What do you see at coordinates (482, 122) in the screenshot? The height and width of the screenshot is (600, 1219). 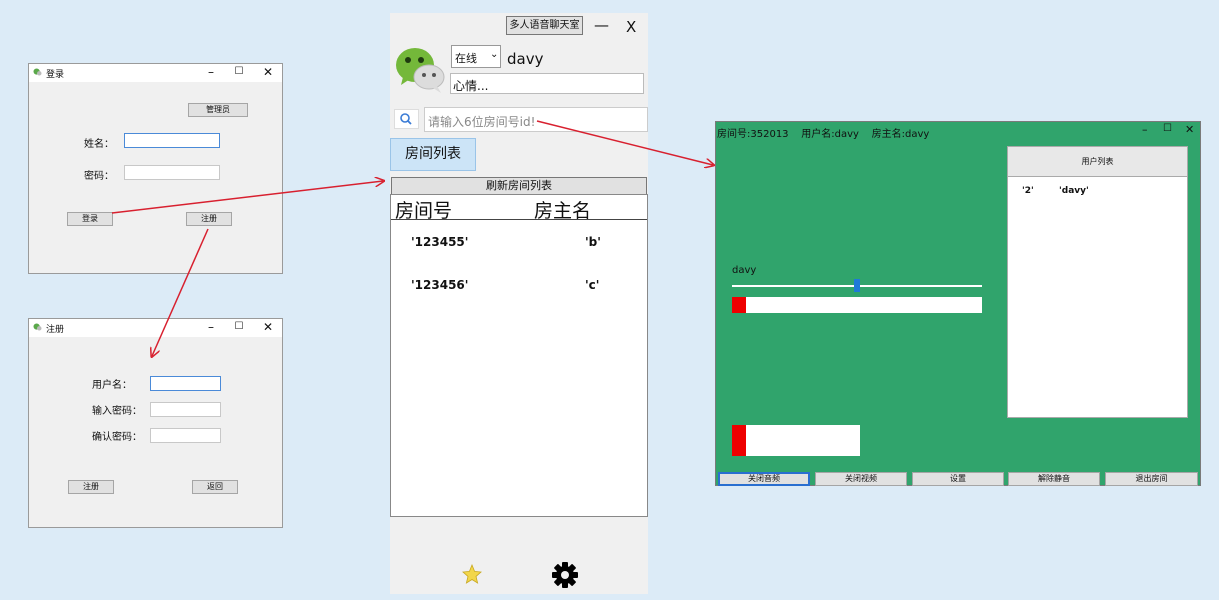 I see `search-placeholder: 请输入6位房间号id!` at bounding box center [482, 122].